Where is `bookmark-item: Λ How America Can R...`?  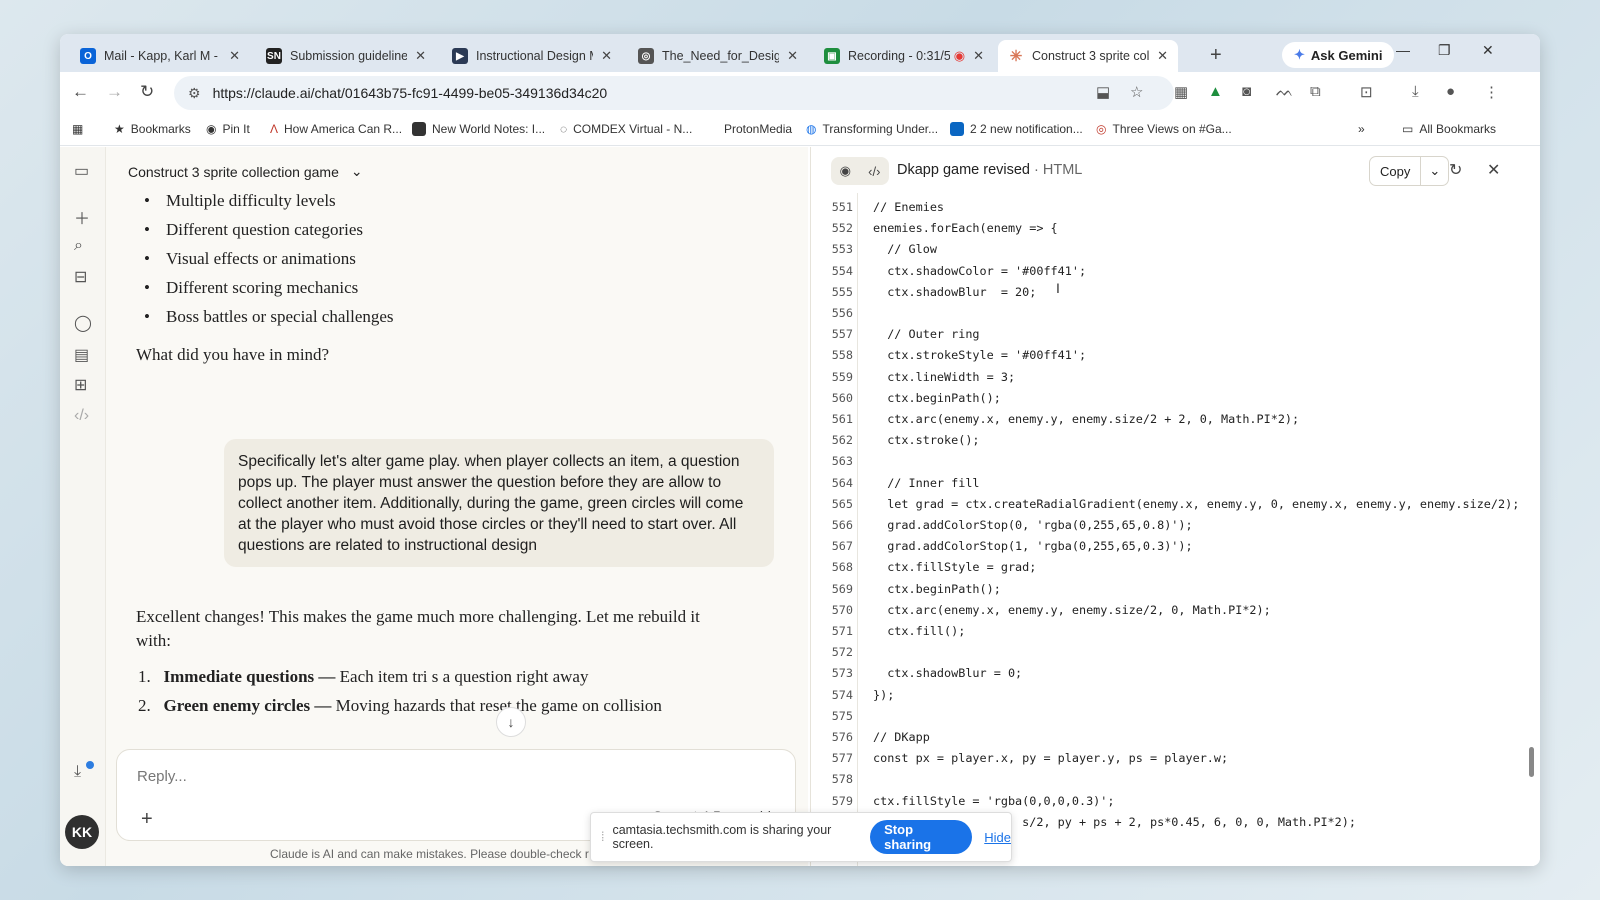
bookmark-item: Λ How America Can R... is located at coordinates (336, 129).